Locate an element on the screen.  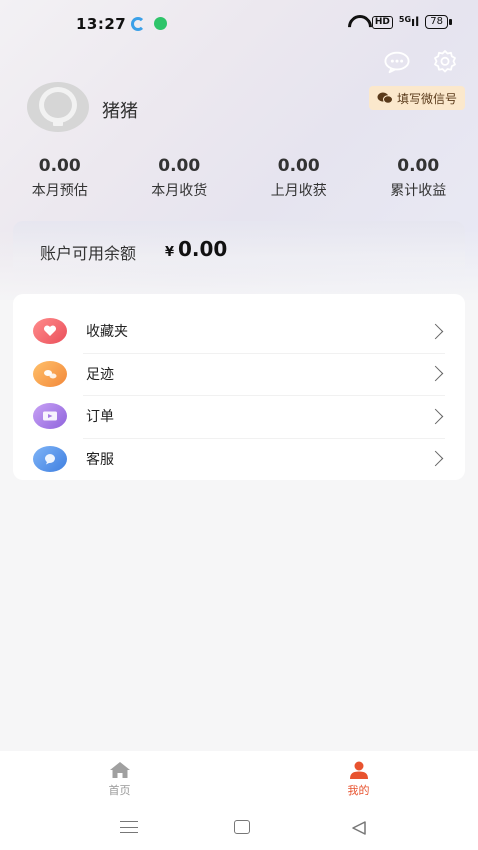
stat-last-month-received: 0.00 上月收获 is located at coordinates (299, 178).